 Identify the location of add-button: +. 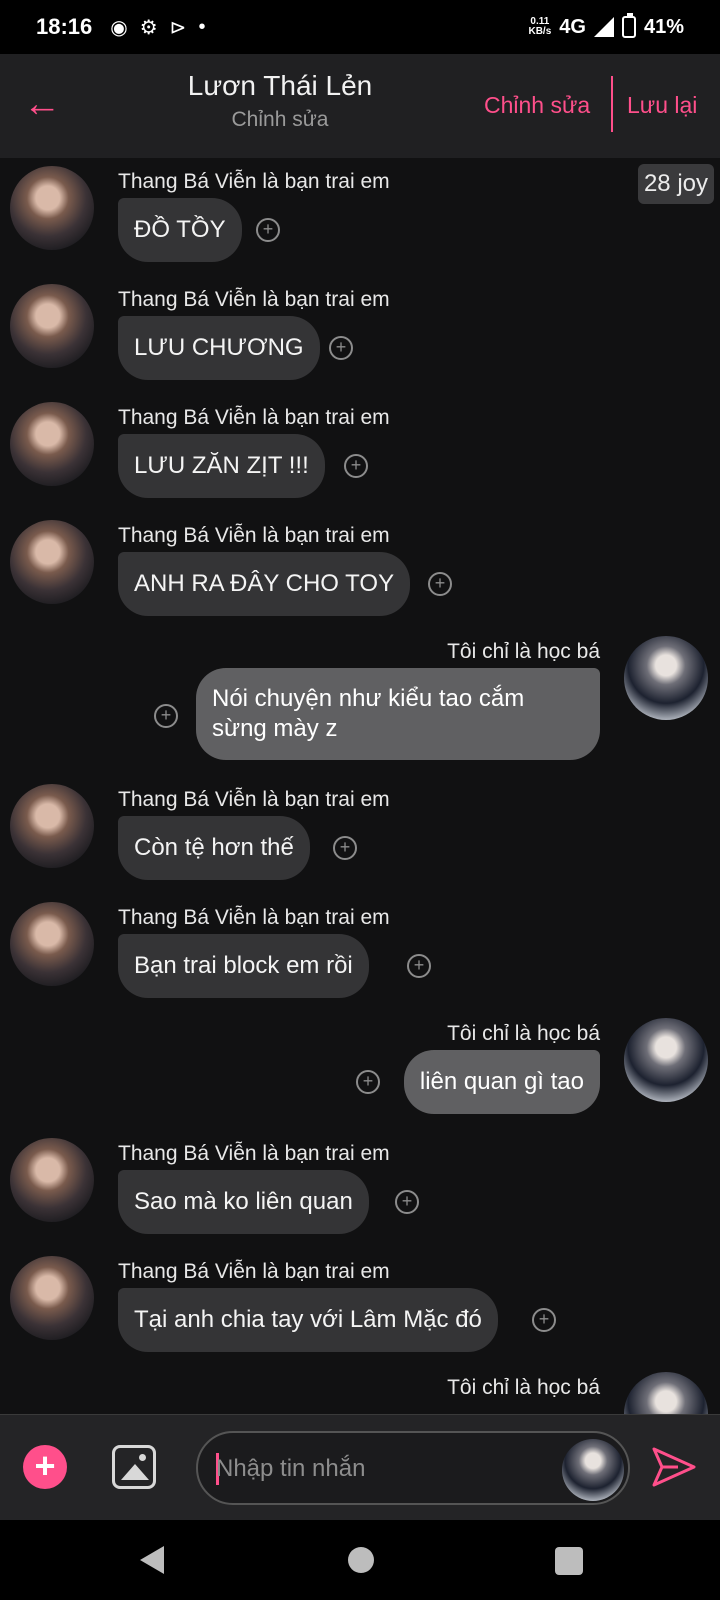
(45, 1467).